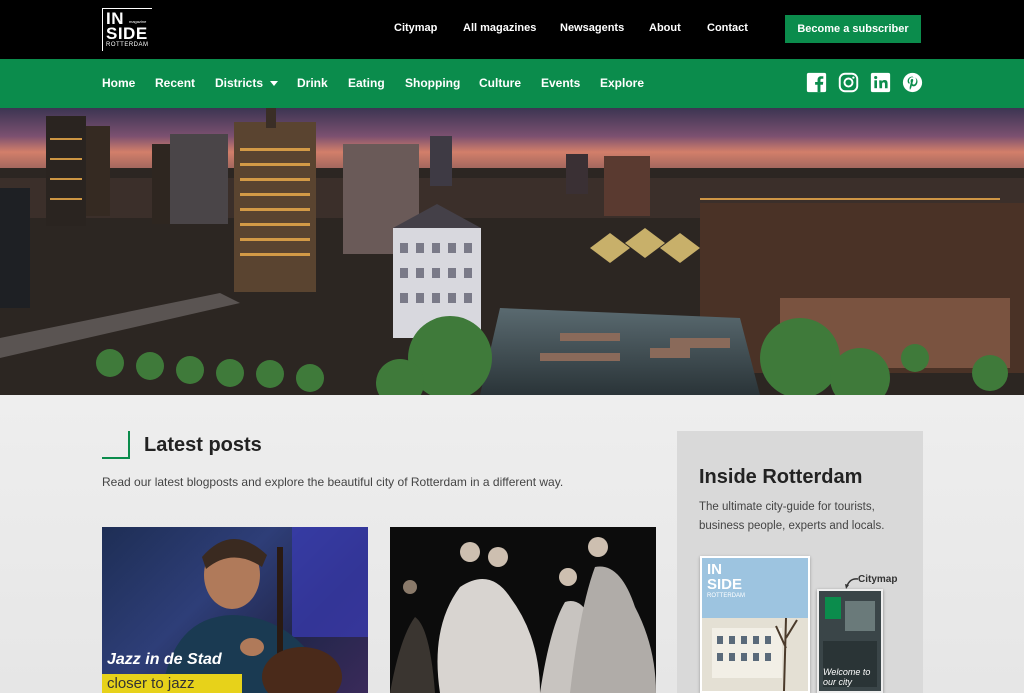 Image resolution: width=1024 pixels, height=693 pixels. What do you see at coordinates (665, 28) in the screenshot?
I see `topnav-about: About` at bounding box center [665, 28].